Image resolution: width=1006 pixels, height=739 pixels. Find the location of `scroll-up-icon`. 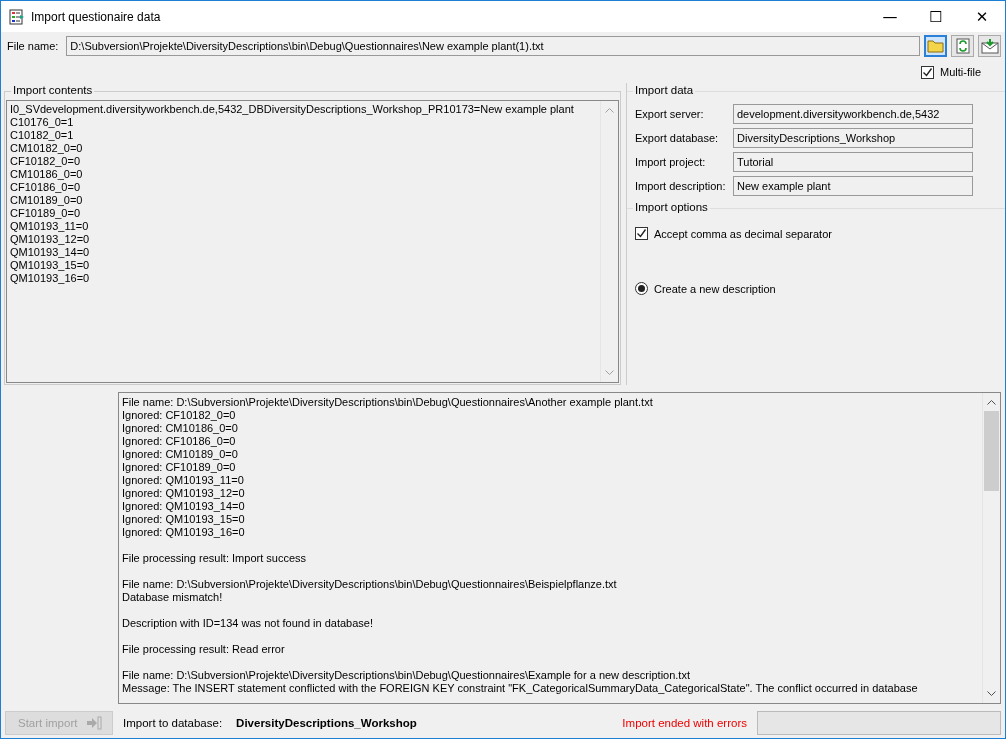

scroll-up-icon is located at coordinates (991, 402).